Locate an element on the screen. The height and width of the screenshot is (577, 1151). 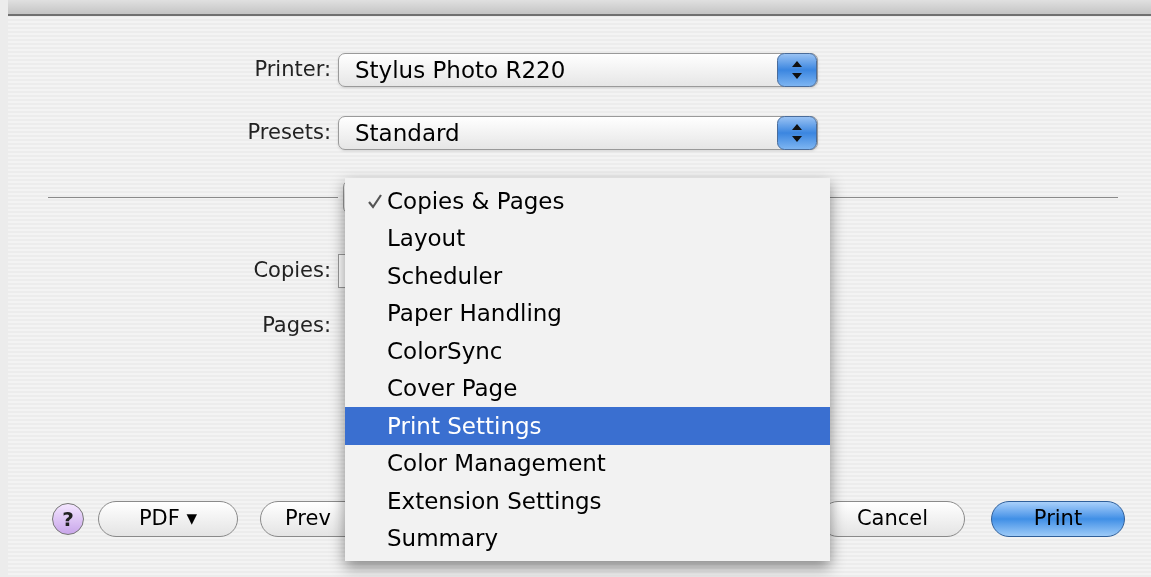
presets-select: Standard is located at coordinates (578, 133).